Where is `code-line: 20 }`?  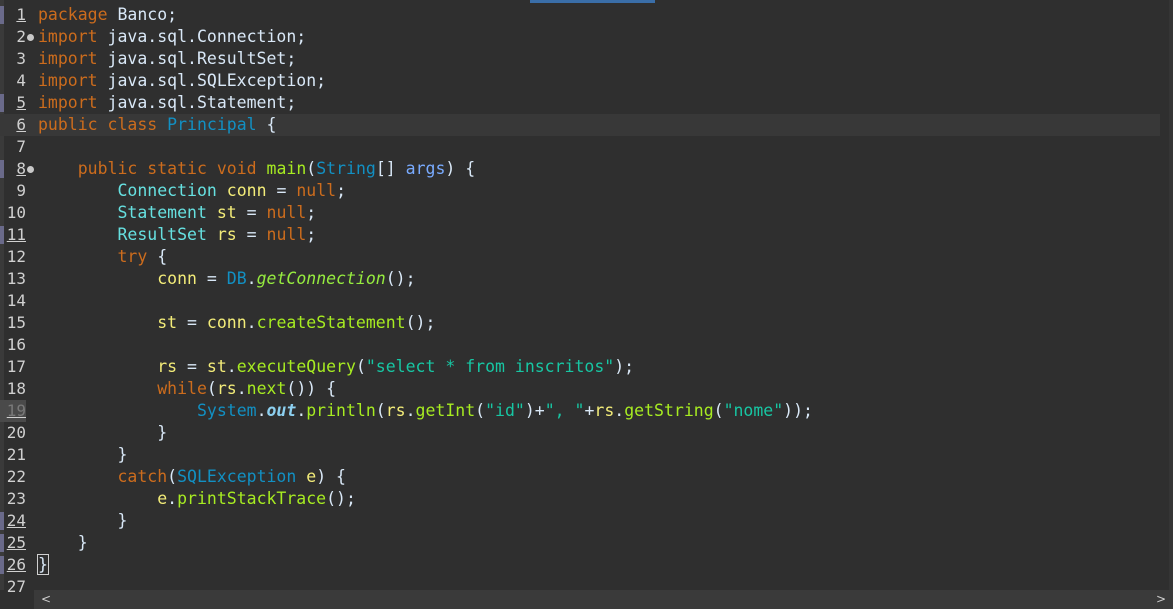 code-line: 20 } is located at coordinates (580, 433).